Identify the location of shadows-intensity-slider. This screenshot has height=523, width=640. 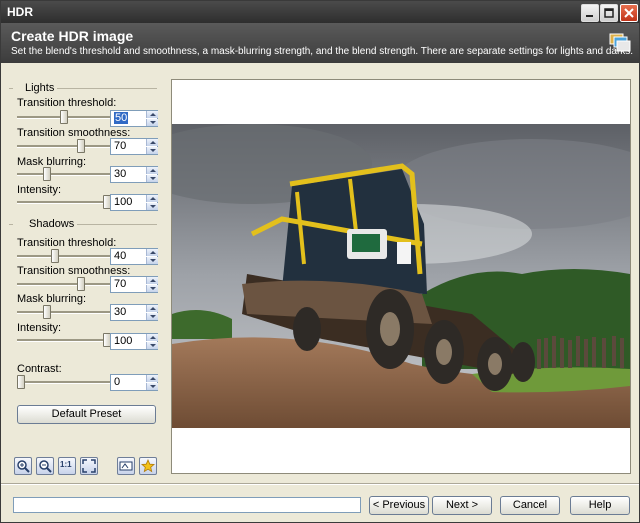
(64, 340).